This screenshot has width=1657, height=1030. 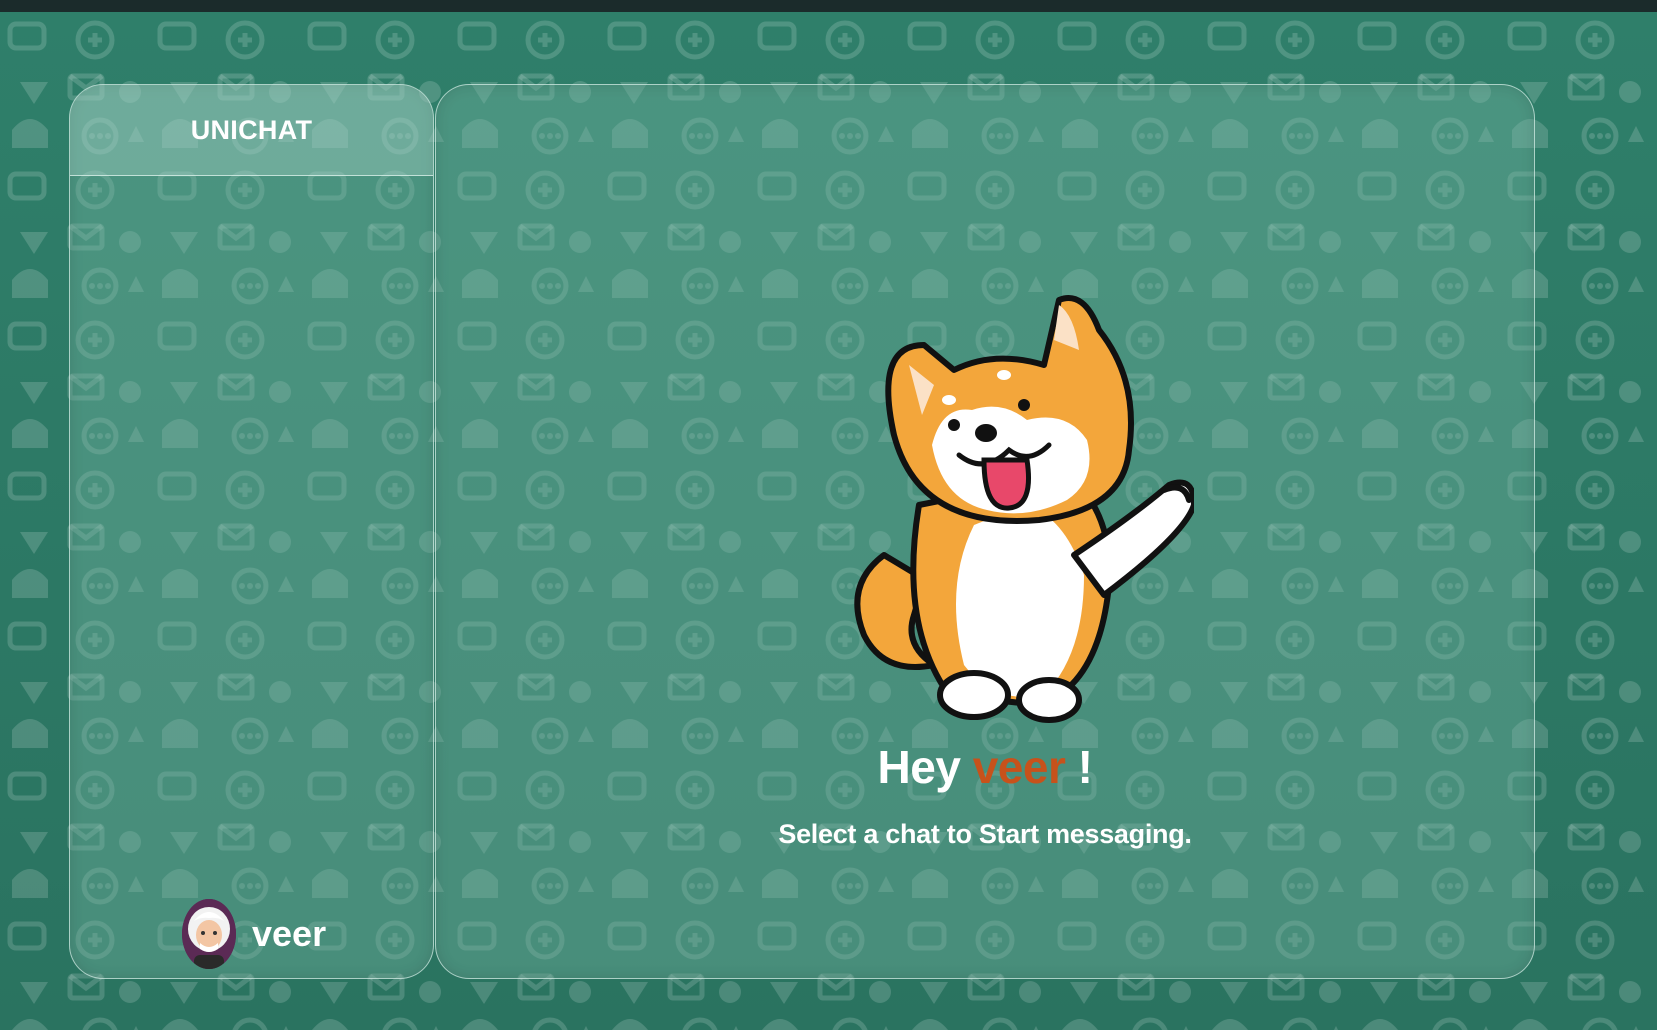 What do you see at coordinates (1019, 767) in the screenshot?
I see `greeting-username: veer` at bounding box center [1019, 767].